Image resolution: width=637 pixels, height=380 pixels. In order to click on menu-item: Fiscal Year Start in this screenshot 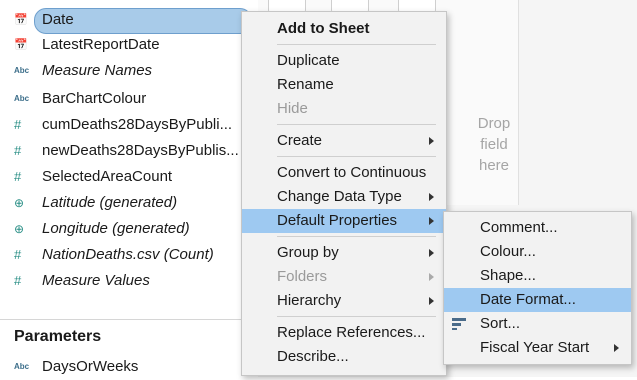, I will do `click(537, 348)`.